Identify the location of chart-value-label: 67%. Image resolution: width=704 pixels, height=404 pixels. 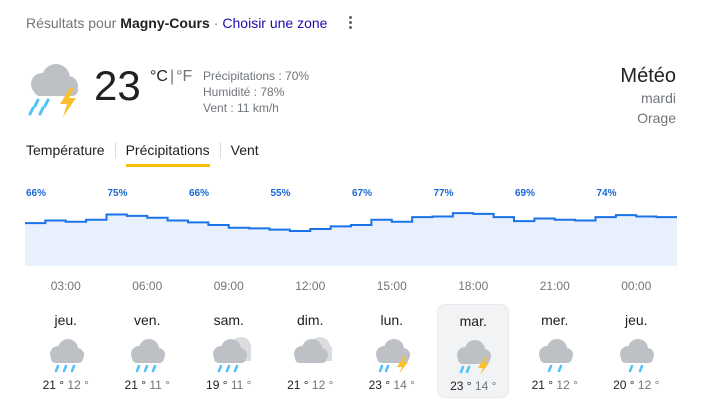
(362, 193).